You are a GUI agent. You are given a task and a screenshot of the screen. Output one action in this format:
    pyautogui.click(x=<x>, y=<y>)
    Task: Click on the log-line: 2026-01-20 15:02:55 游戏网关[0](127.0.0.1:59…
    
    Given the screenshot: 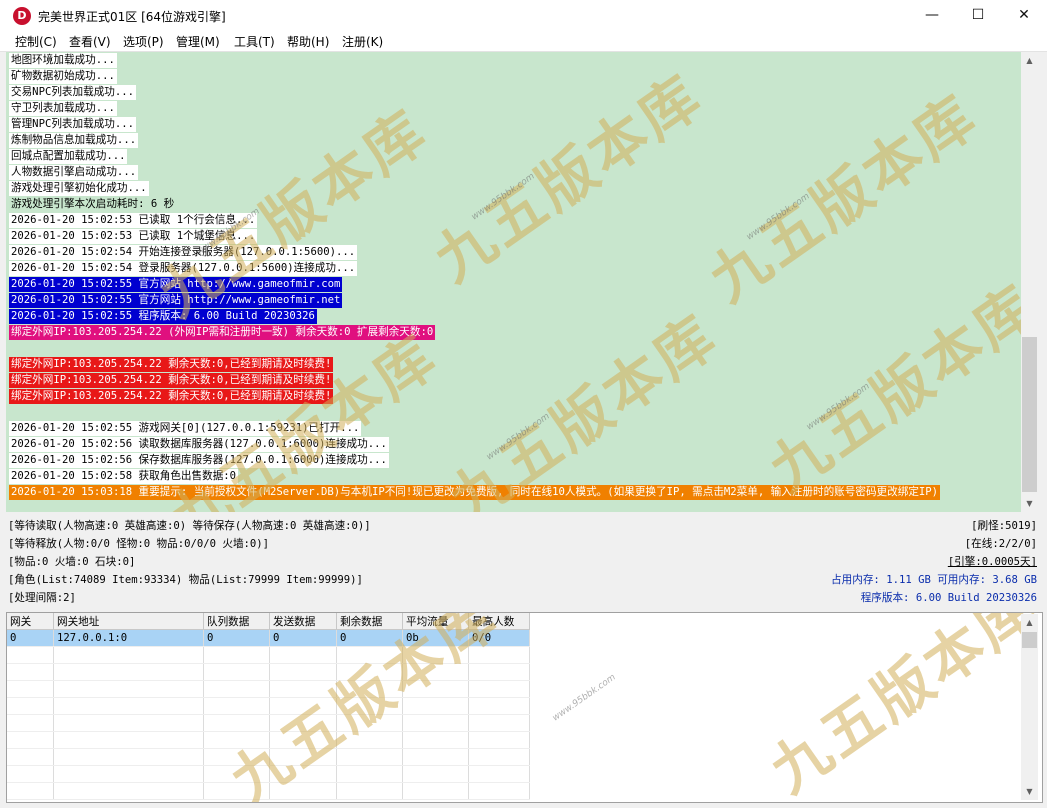 What is the action you would take?
    pyautogui.click(x=185, y=428)
    